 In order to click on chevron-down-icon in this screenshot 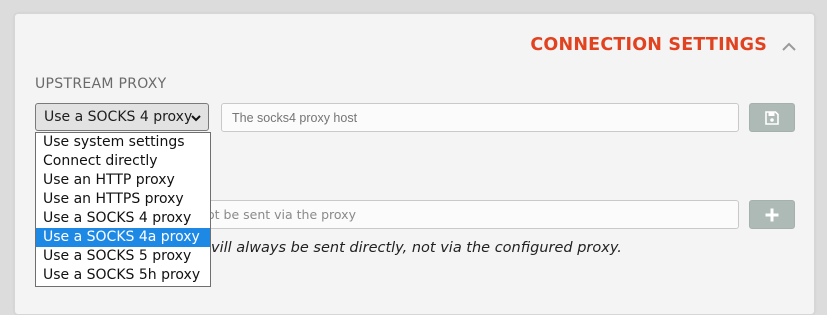, I will do `click(196, 118)`.